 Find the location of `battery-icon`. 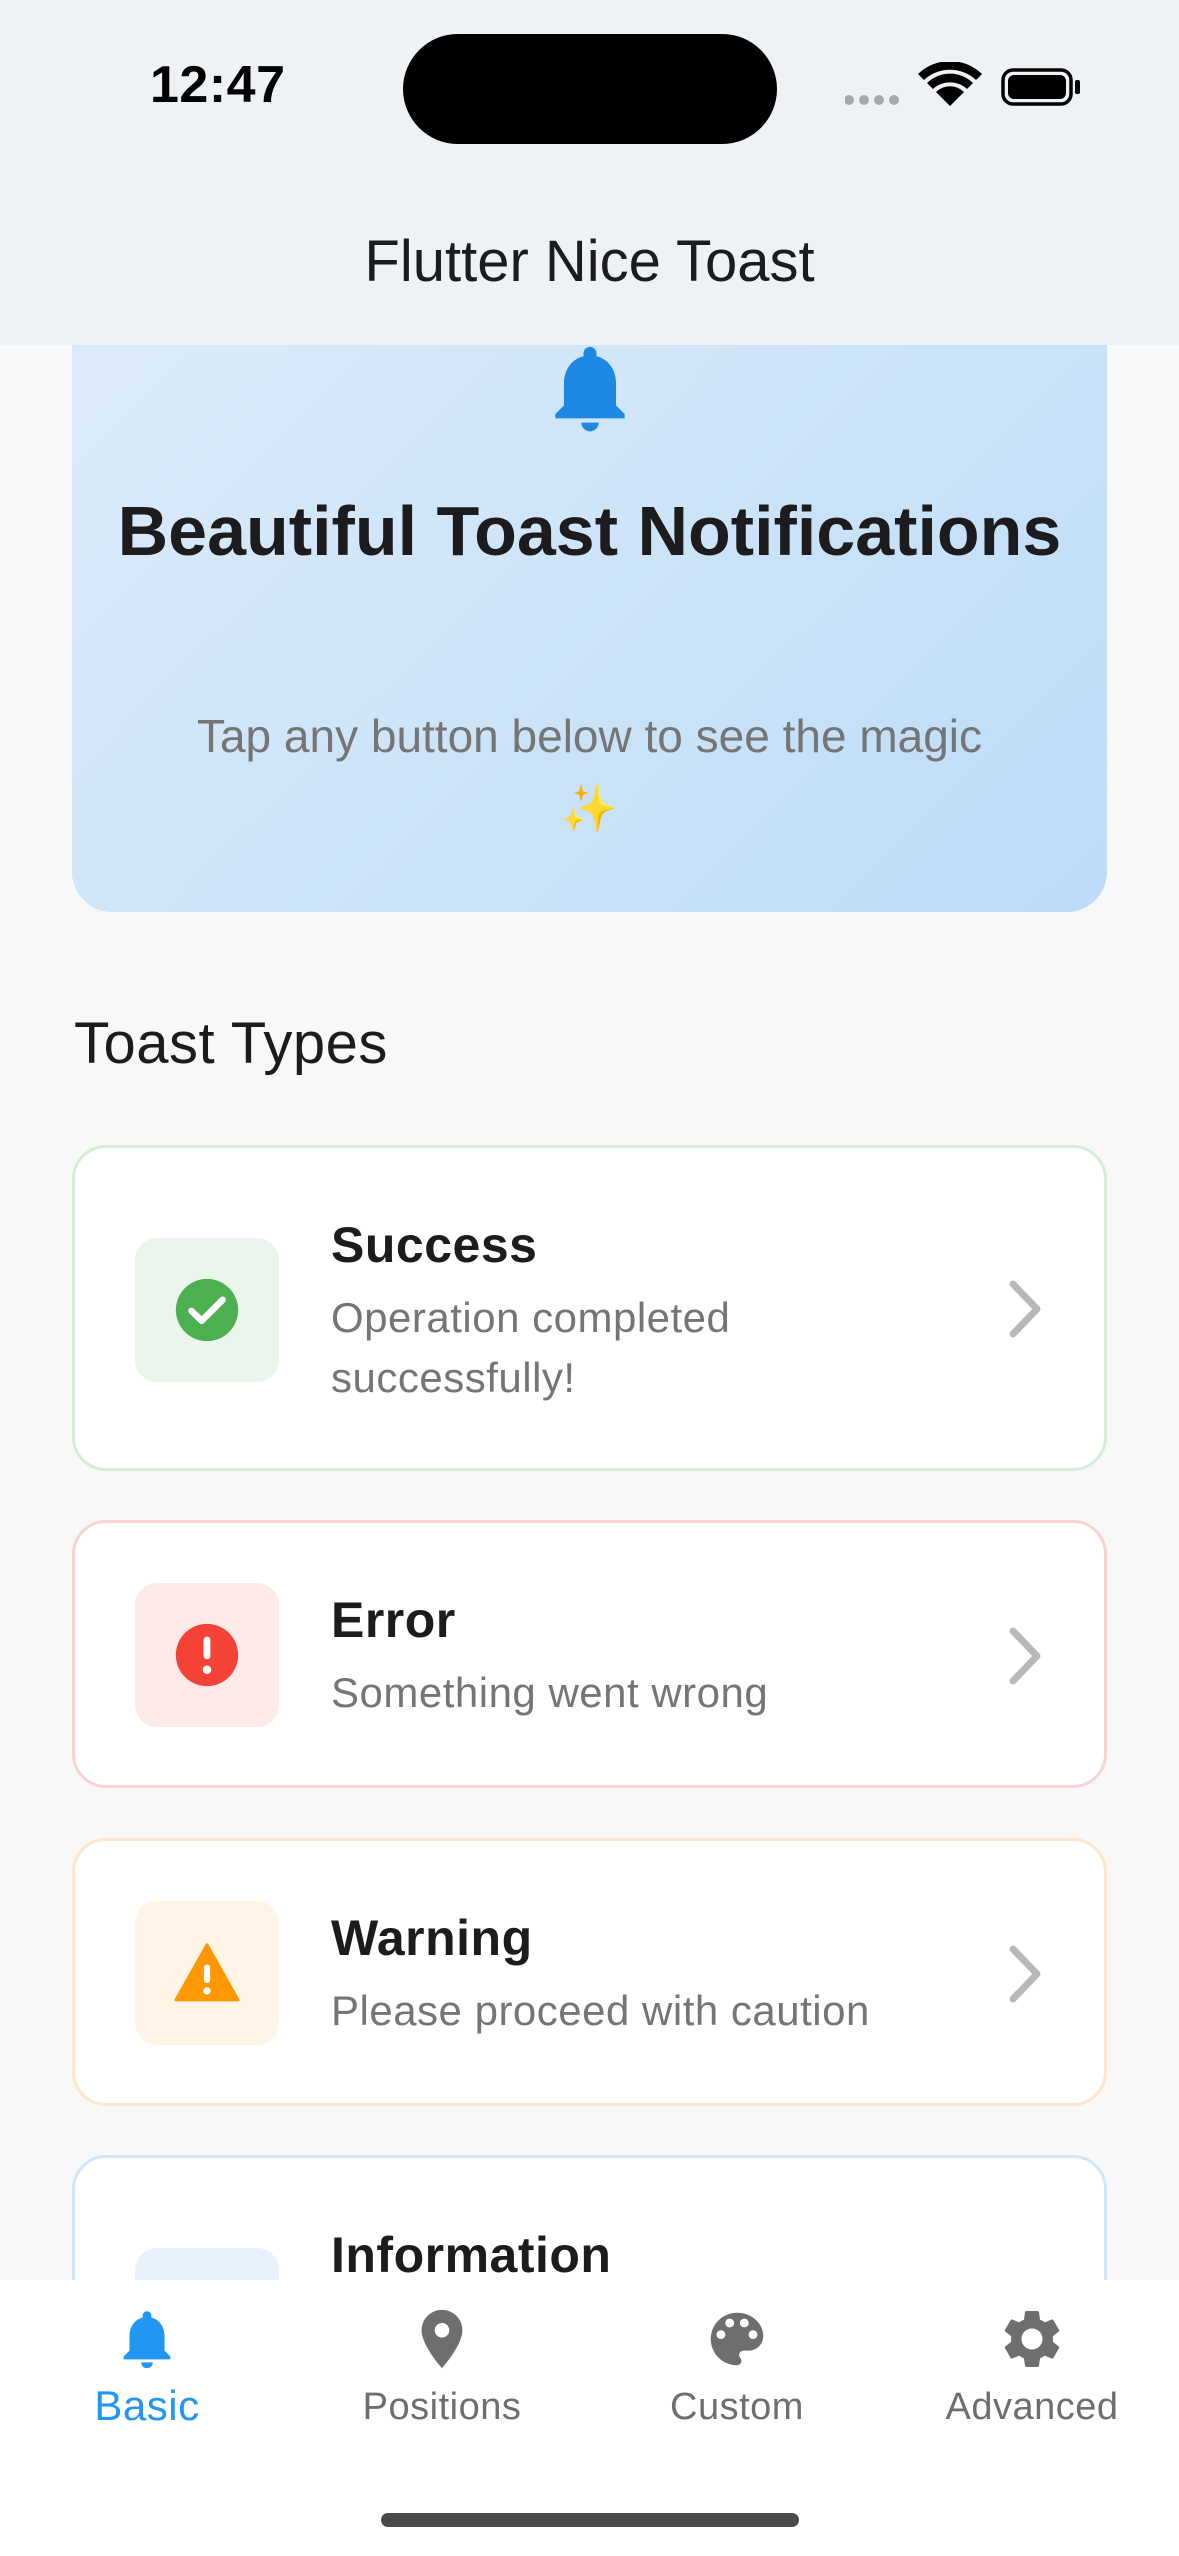

battery-icon is located at coordinates (1040, 87).